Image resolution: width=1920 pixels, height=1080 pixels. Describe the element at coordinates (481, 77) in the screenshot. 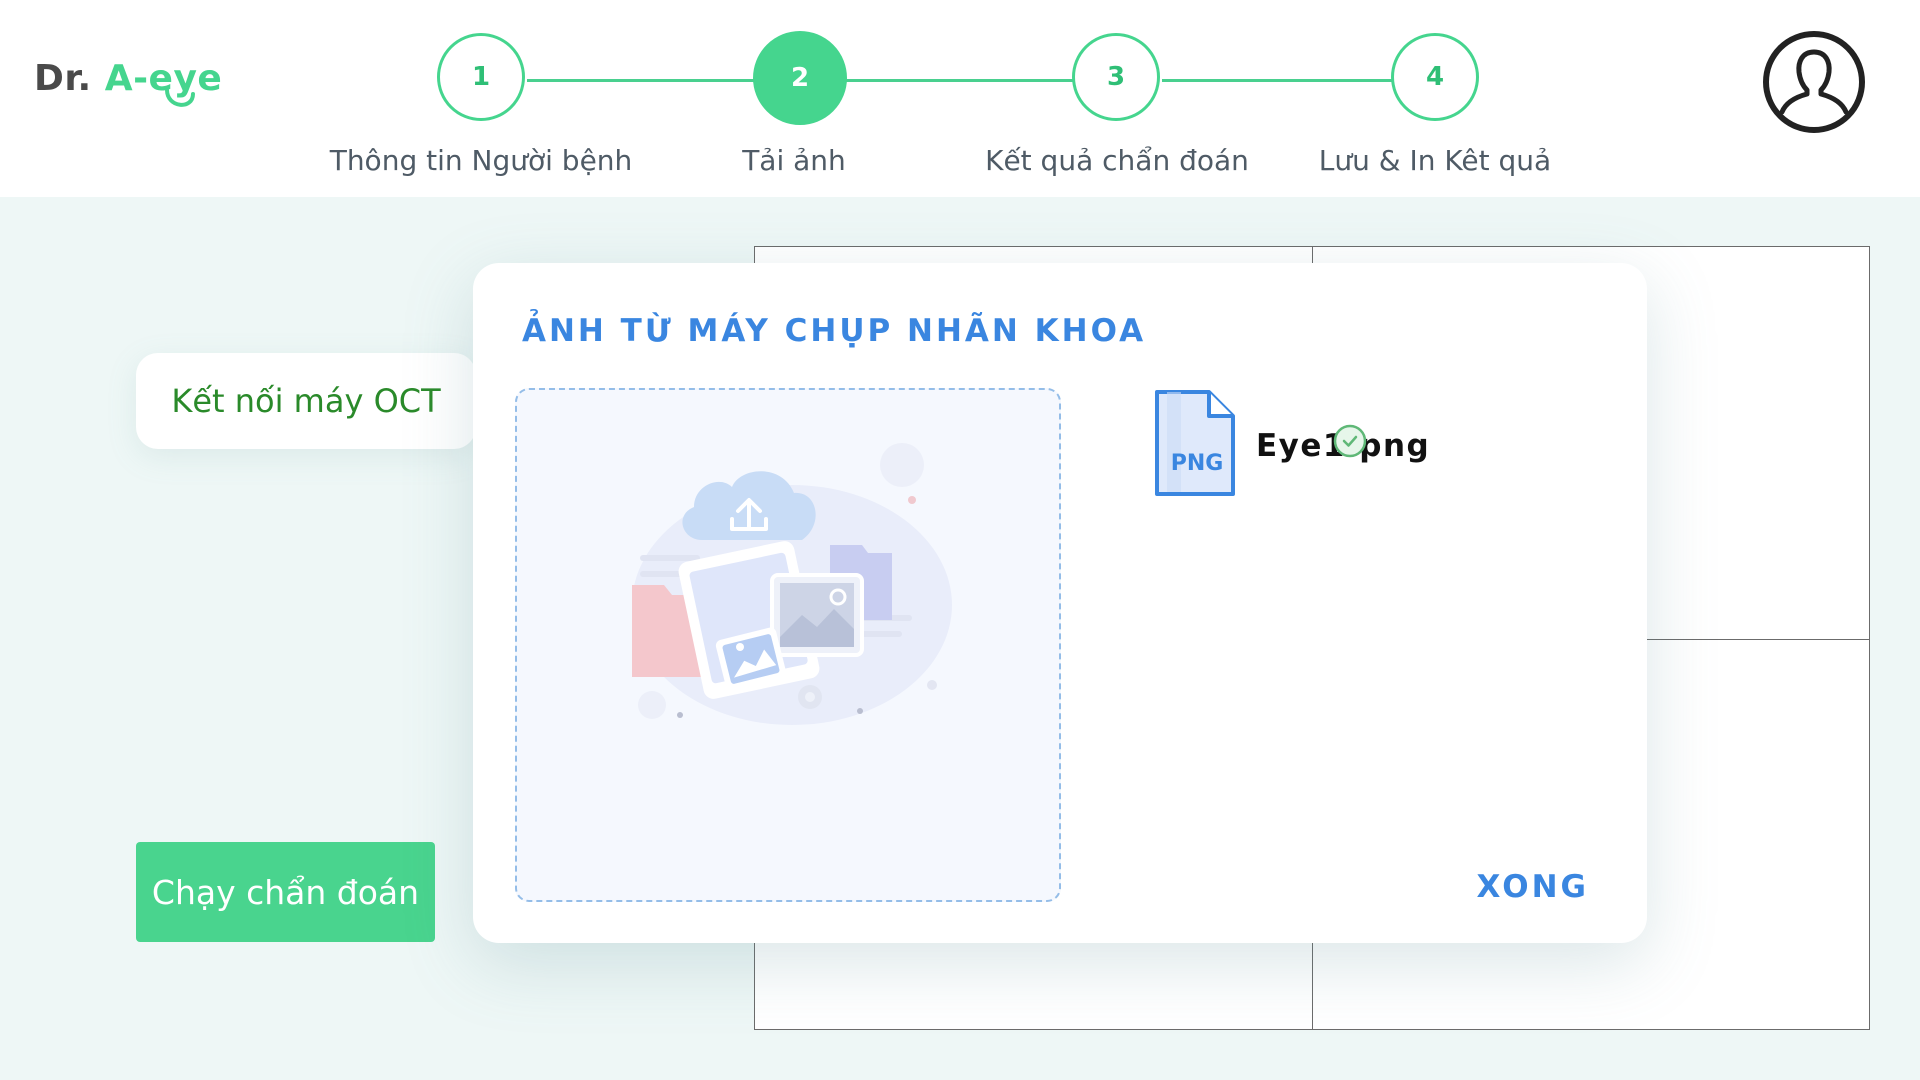

I see `step-1-circle: 1` at that location.